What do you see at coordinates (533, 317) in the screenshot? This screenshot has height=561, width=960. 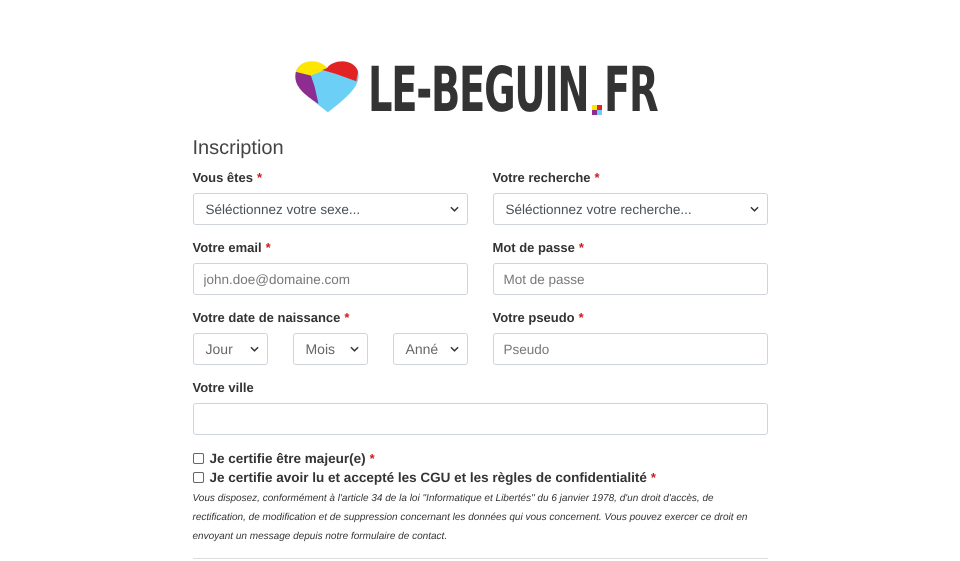 I see `field-label: Votre pseudo` at bounding box center [533, 317].